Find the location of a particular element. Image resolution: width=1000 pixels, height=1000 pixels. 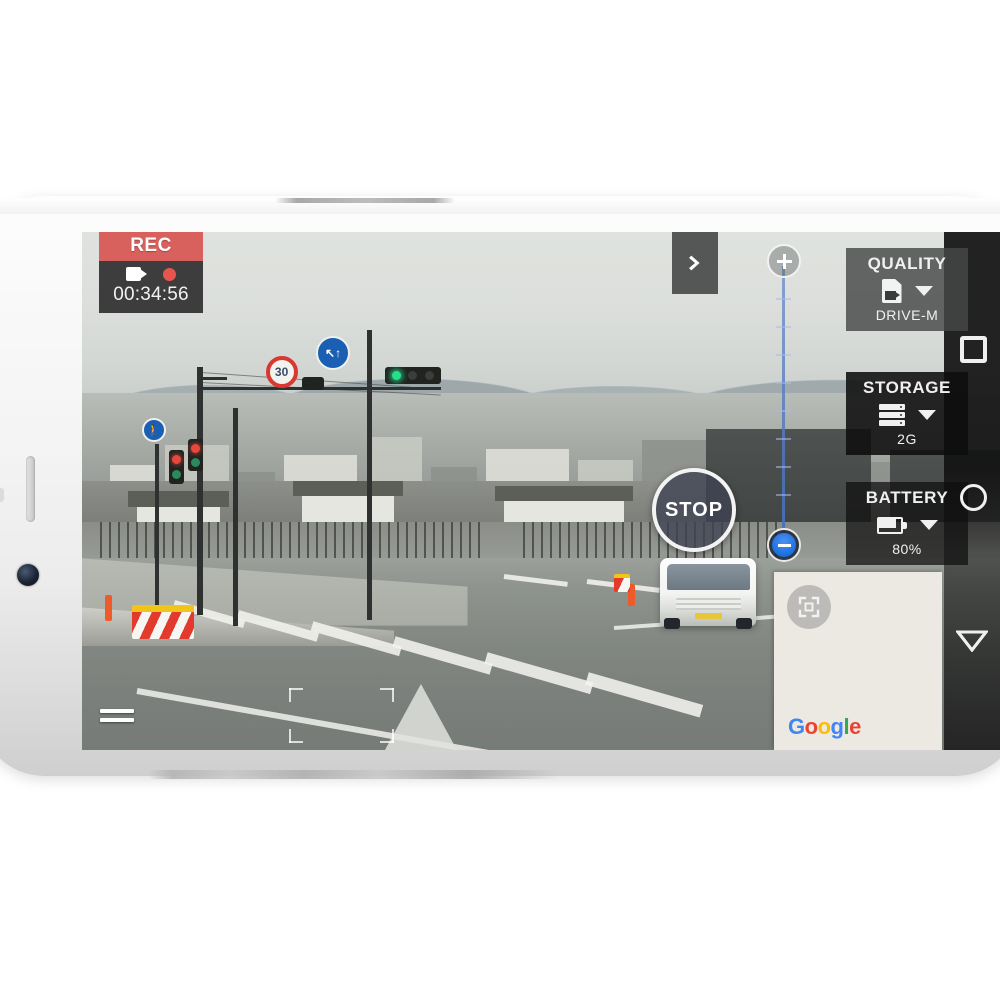

traffic-cone is located at coordinates (108, 607).